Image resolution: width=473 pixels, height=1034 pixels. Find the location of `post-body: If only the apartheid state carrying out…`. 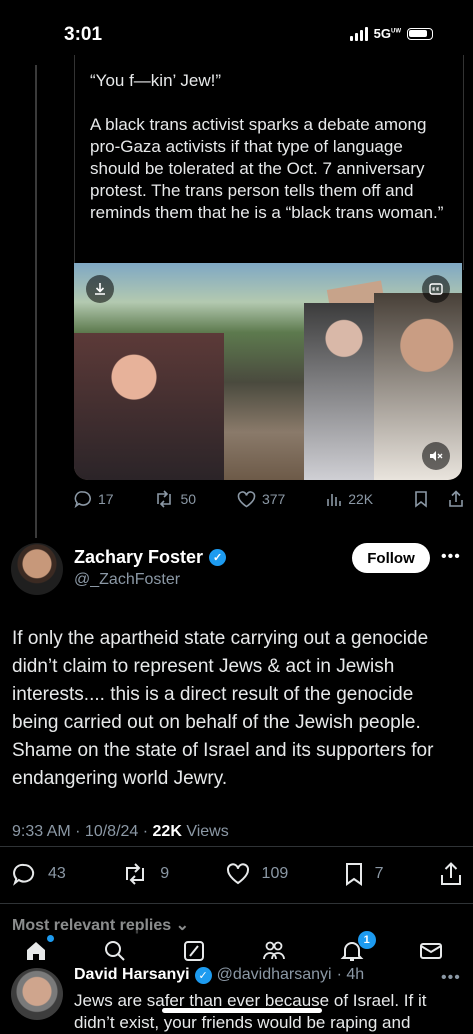

post-body: If only the apartheid state carrying out… is located at coordinates (223, 708).